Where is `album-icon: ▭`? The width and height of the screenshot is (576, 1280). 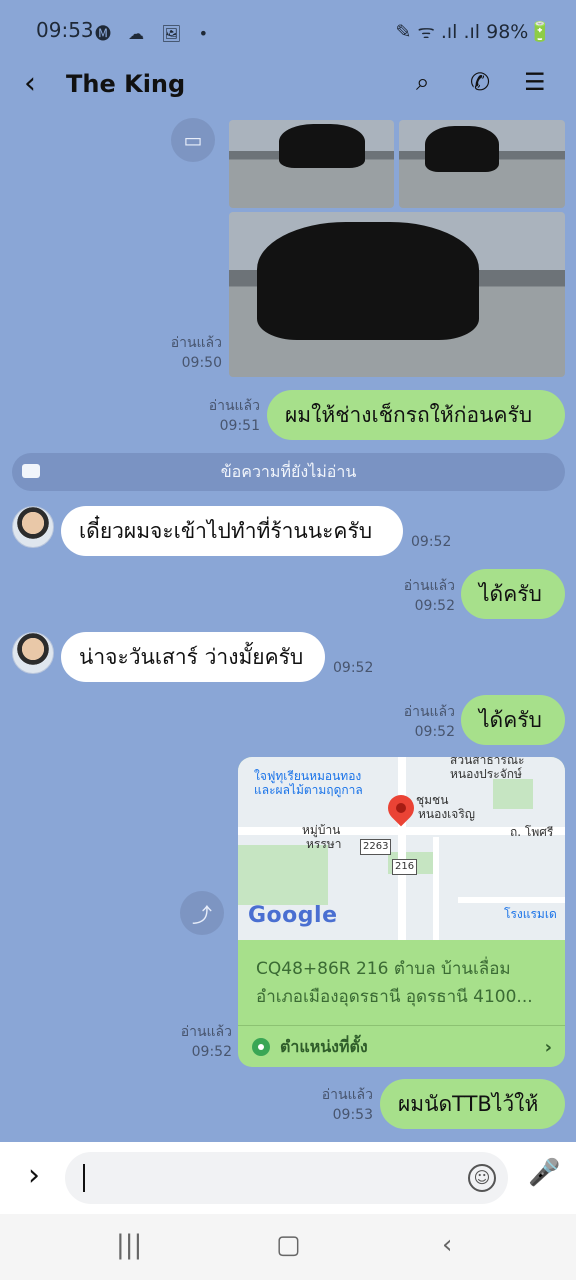 album-icon: ▭ is located at coordinates (193, 140).